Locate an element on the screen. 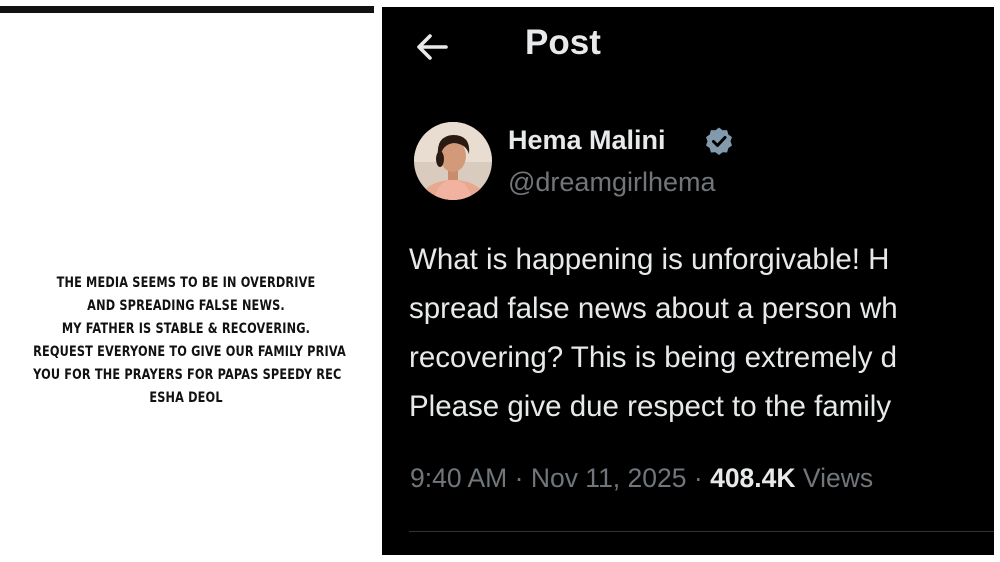 The image size is (1000, 562). tweet-line: What is happening is unforgivable! H is located at coordinates (649, 259).